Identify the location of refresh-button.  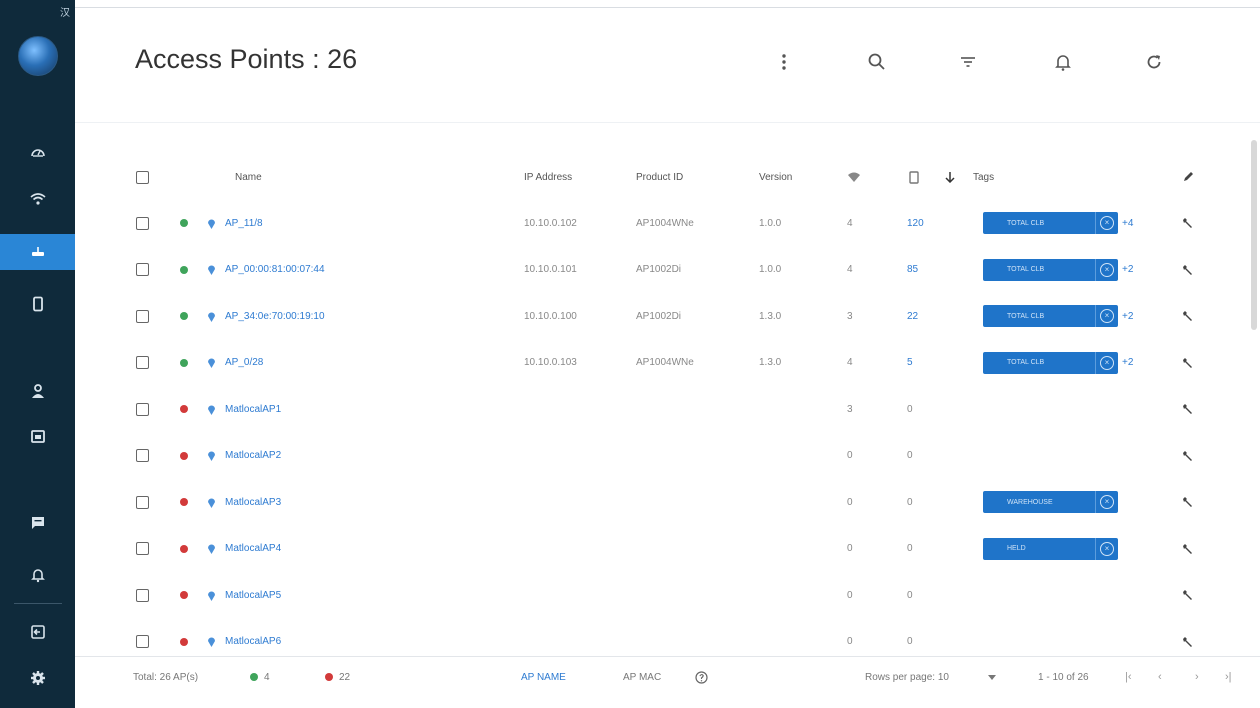
(1154, 62).